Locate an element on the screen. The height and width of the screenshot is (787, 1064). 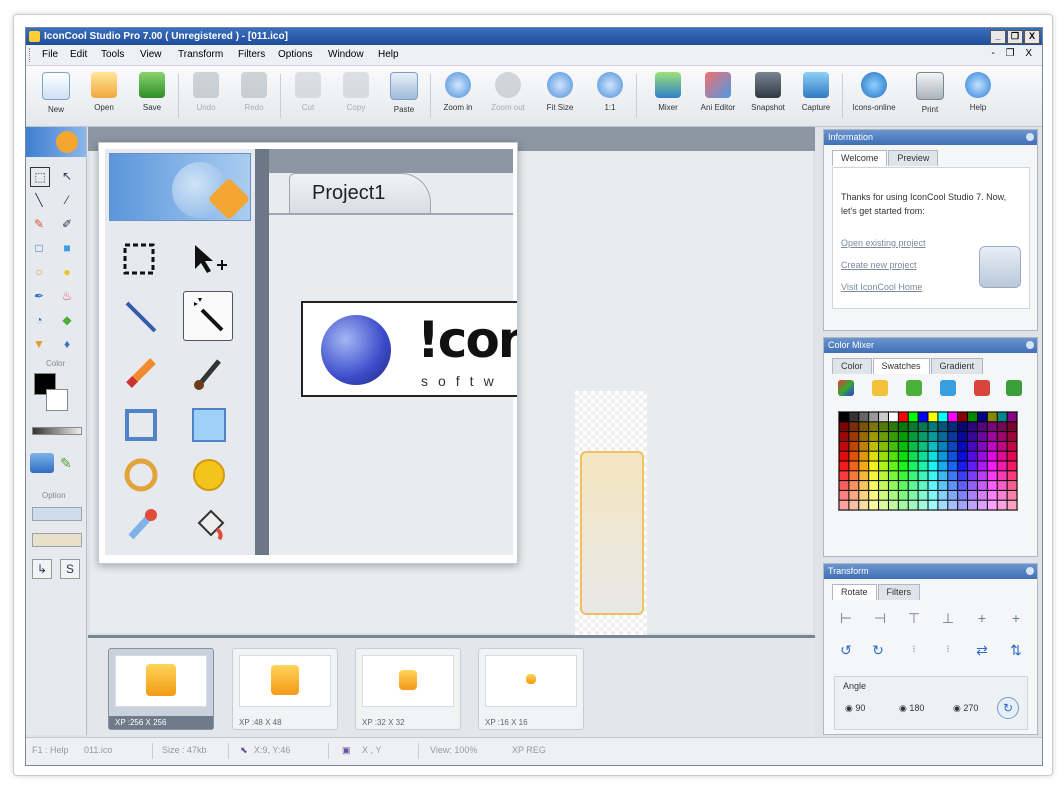
pin-tool: ♦ is located at coordinates (67, 344).